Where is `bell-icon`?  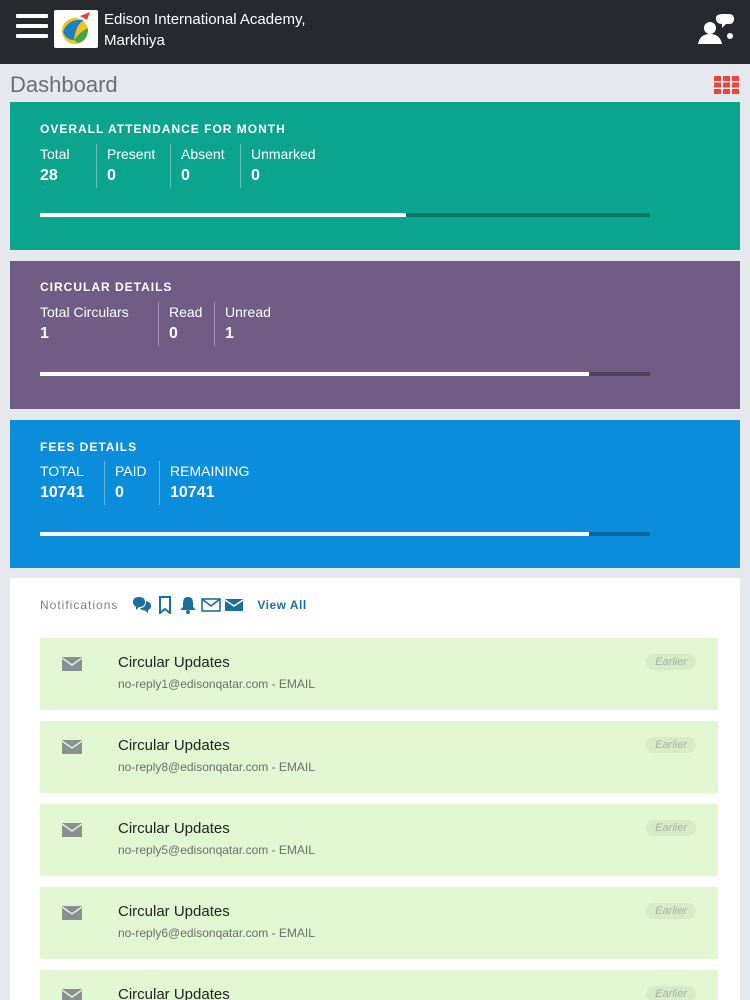 bell-icon is located at coordinates (188, 605).